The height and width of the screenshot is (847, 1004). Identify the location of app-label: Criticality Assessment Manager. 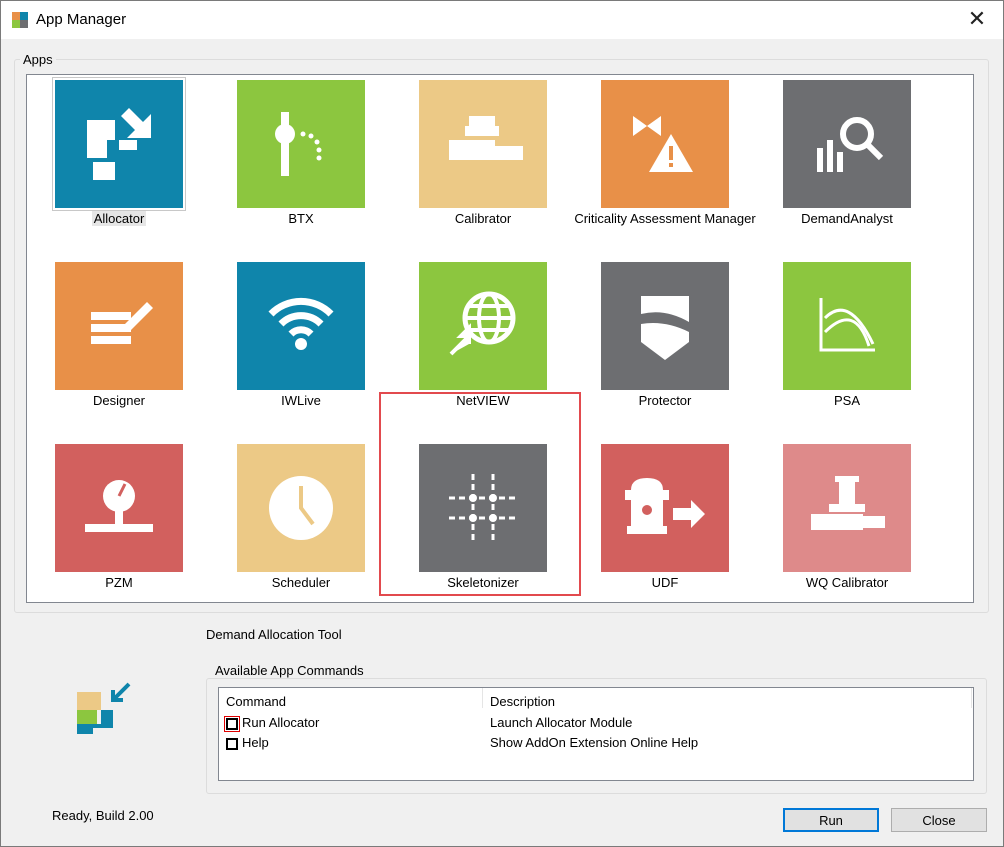
(665, 218).